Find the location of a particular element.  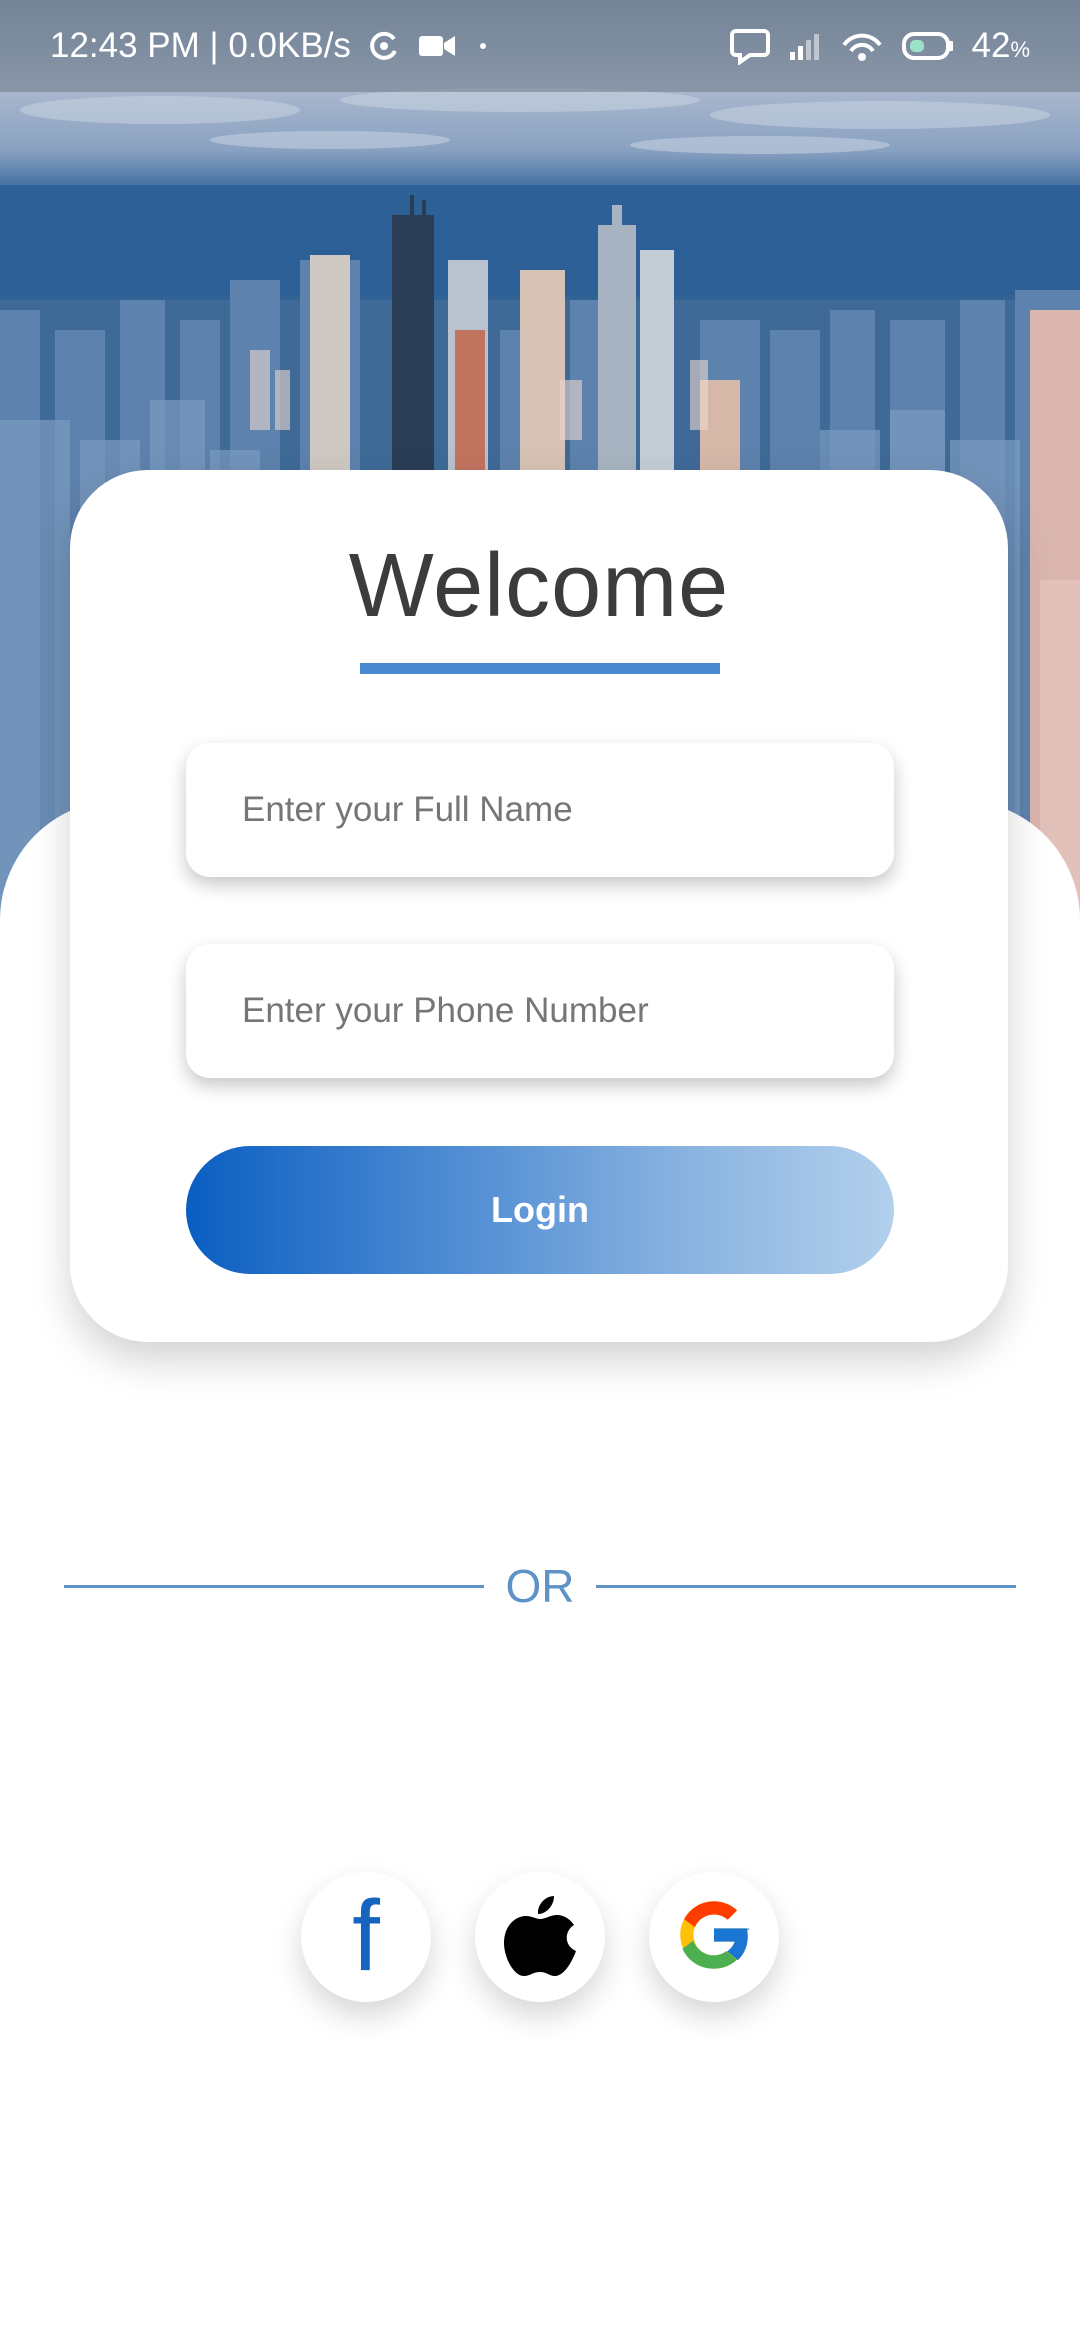

apple-login-button is located at coordinates (540, 1937).